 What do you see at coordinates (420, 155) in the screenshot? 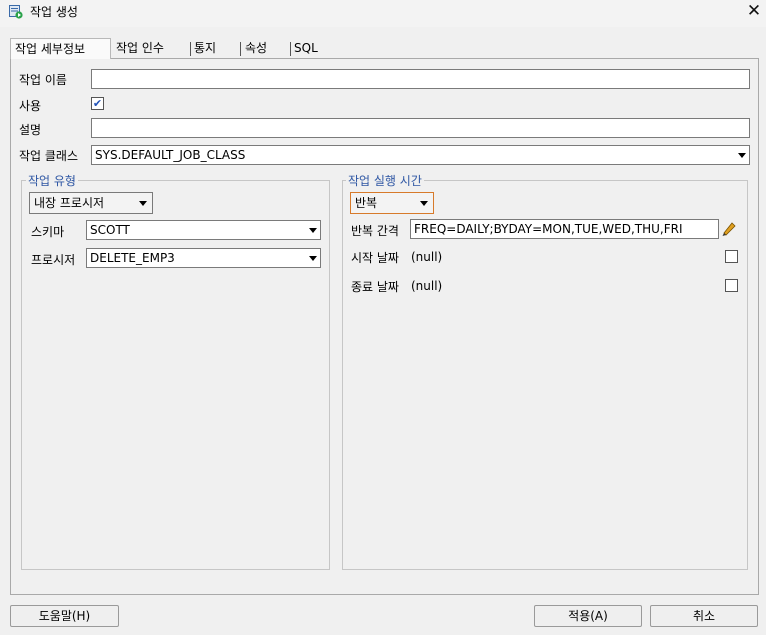
I see `job-class-select: SYS.DEFAULT_JOB_CLASS` at bounding box center [420, 155].